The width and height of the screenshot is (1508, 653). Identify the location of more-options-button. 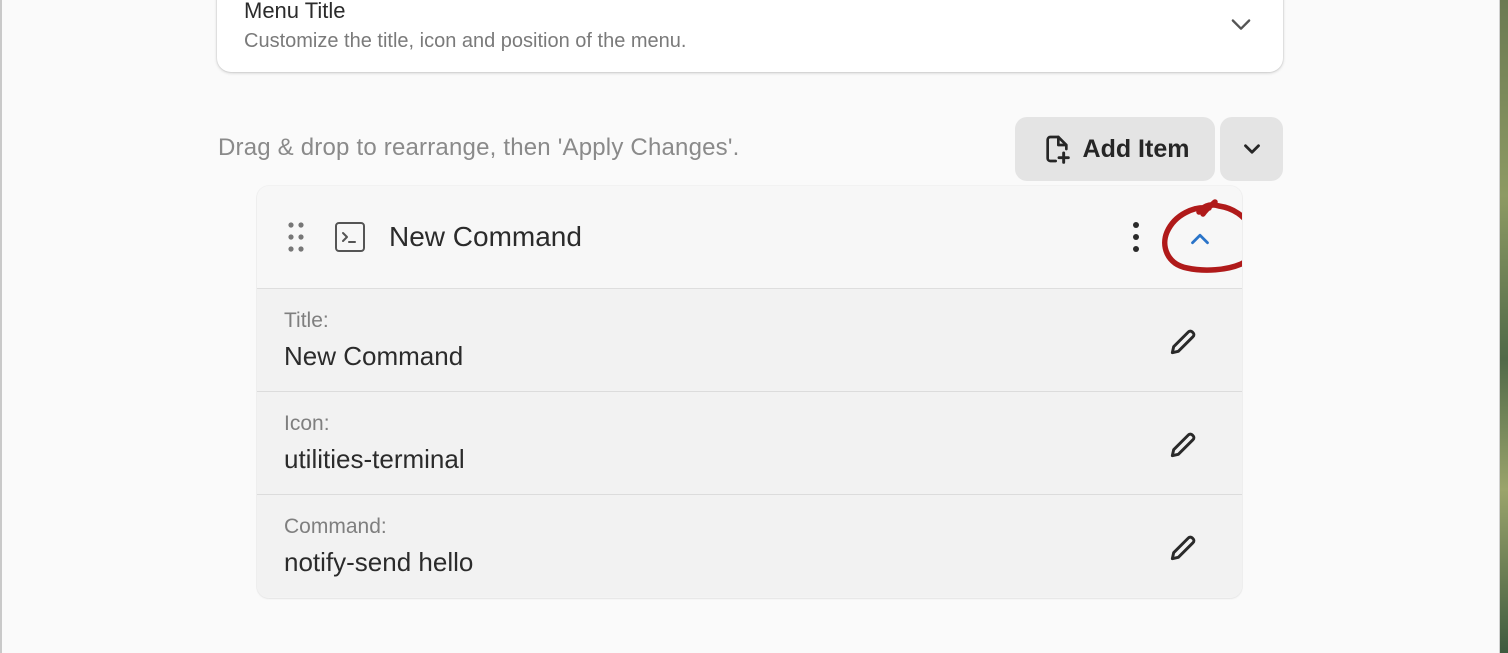
(1136, 237).